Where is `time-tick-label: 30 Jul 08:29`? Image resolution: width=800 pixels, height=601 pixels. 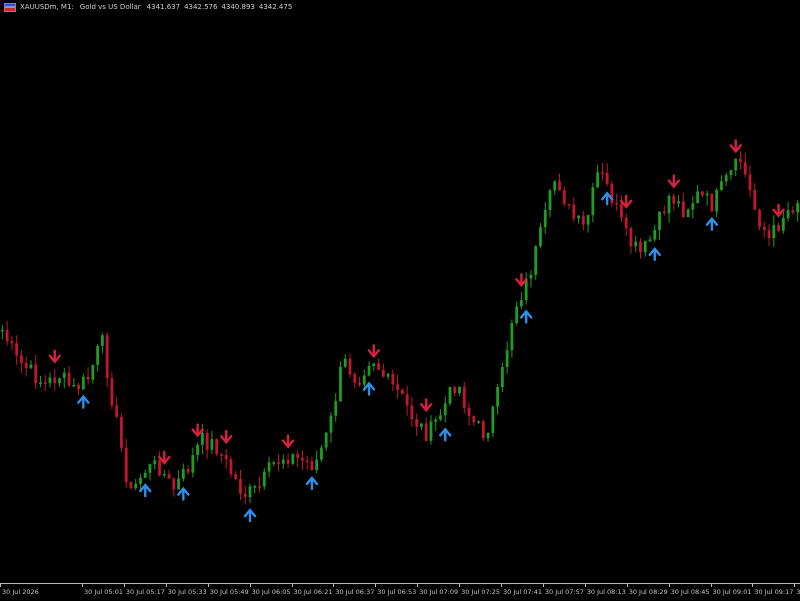
time-tick-label: 30 Jul 08:29 is located at coordinates (648, 592).